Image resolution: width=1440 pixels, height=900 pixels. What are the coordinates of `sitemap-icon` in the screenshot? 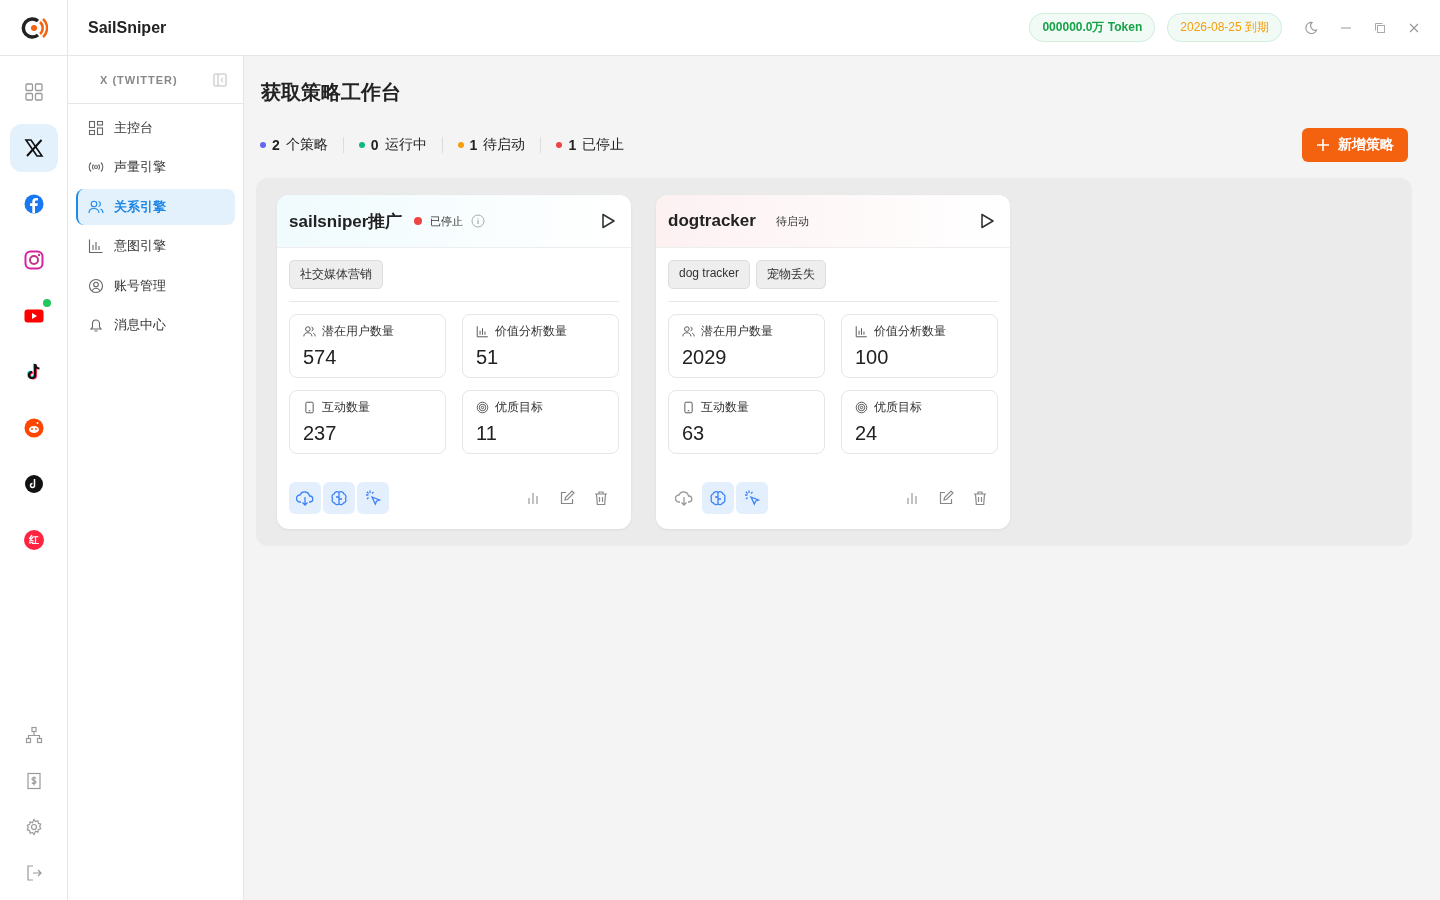 It's located at (33, 735).